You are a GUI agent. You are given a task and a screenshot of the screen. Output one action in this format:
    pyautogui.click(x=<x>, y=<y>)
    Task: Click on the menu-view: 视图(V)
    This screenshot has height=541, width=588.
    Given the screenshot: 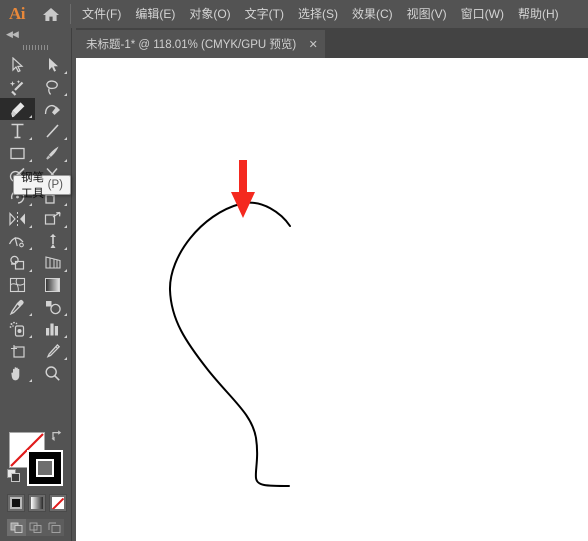 What is the action you would take?
    pyautogui.click(x=427, y=14)
    